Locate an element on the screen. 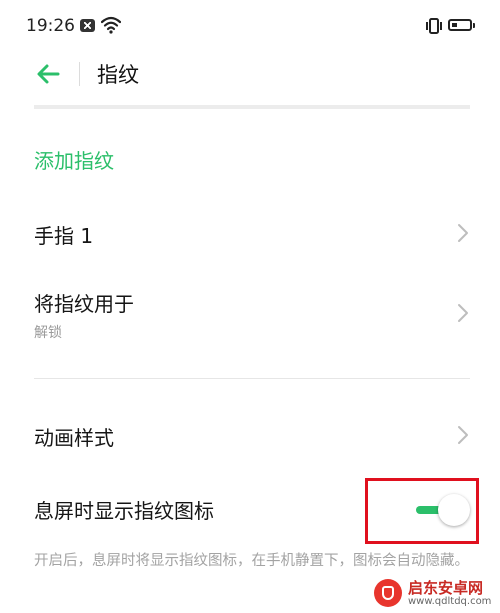 This screenshot has width=500, height=613. wifi-icon is located at coordinates (111, 25).